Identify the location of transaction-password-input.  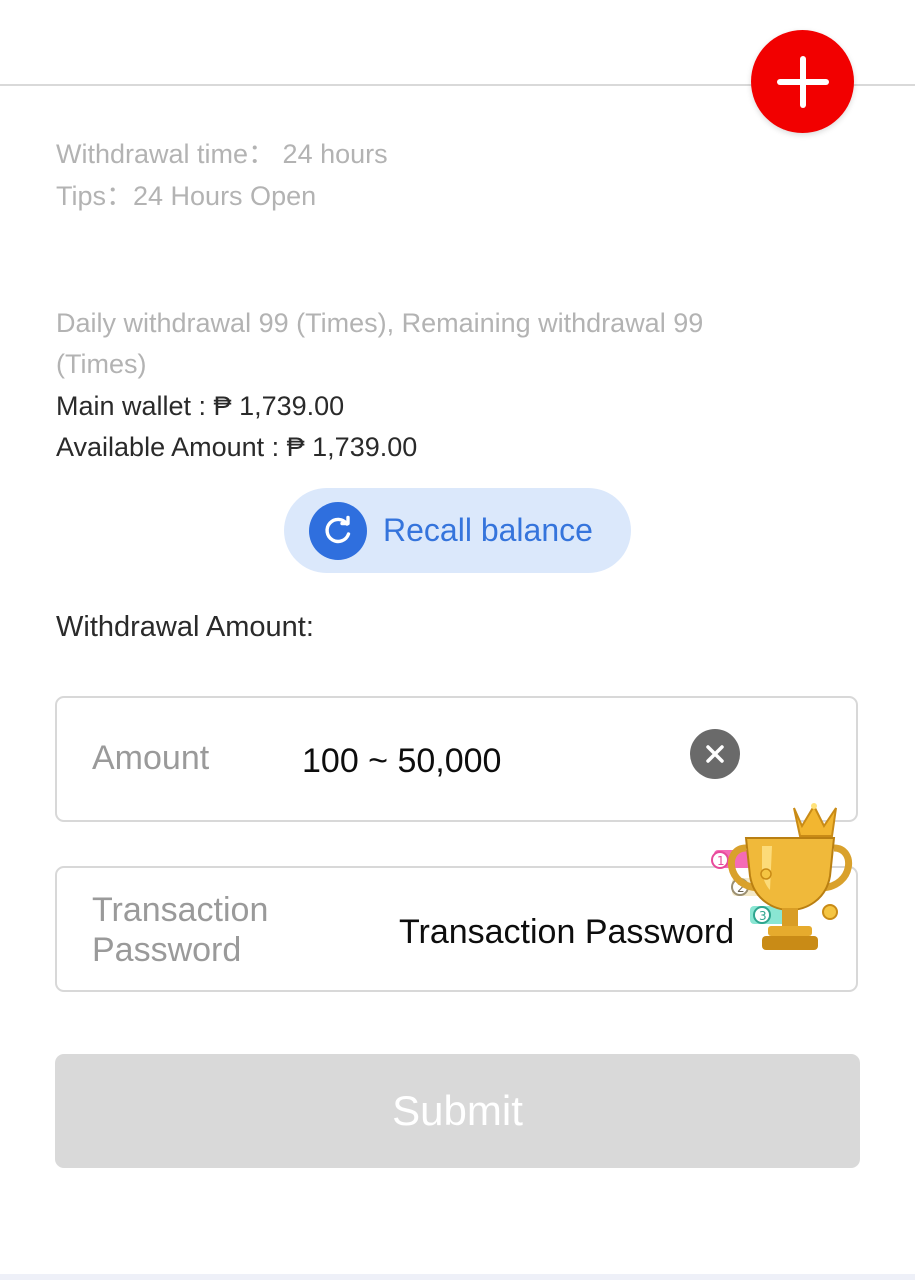
(579, 932).